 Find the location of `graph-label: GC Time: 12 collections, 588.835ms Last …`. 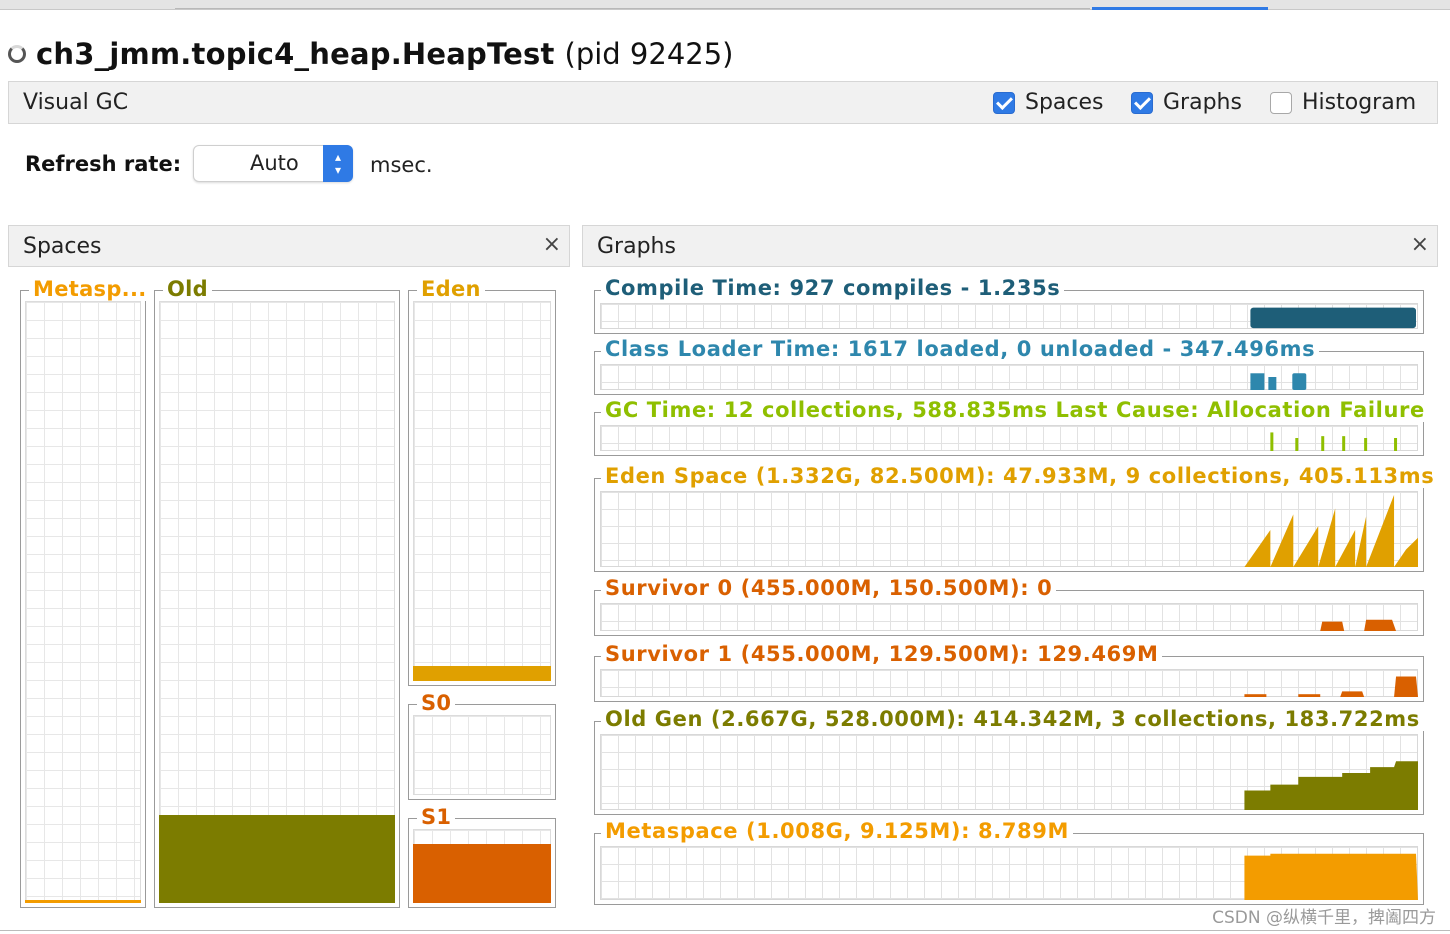

graph-label: GC Time: 12 collections, 588.835ms Last … is located at coordinates (1015, 410).